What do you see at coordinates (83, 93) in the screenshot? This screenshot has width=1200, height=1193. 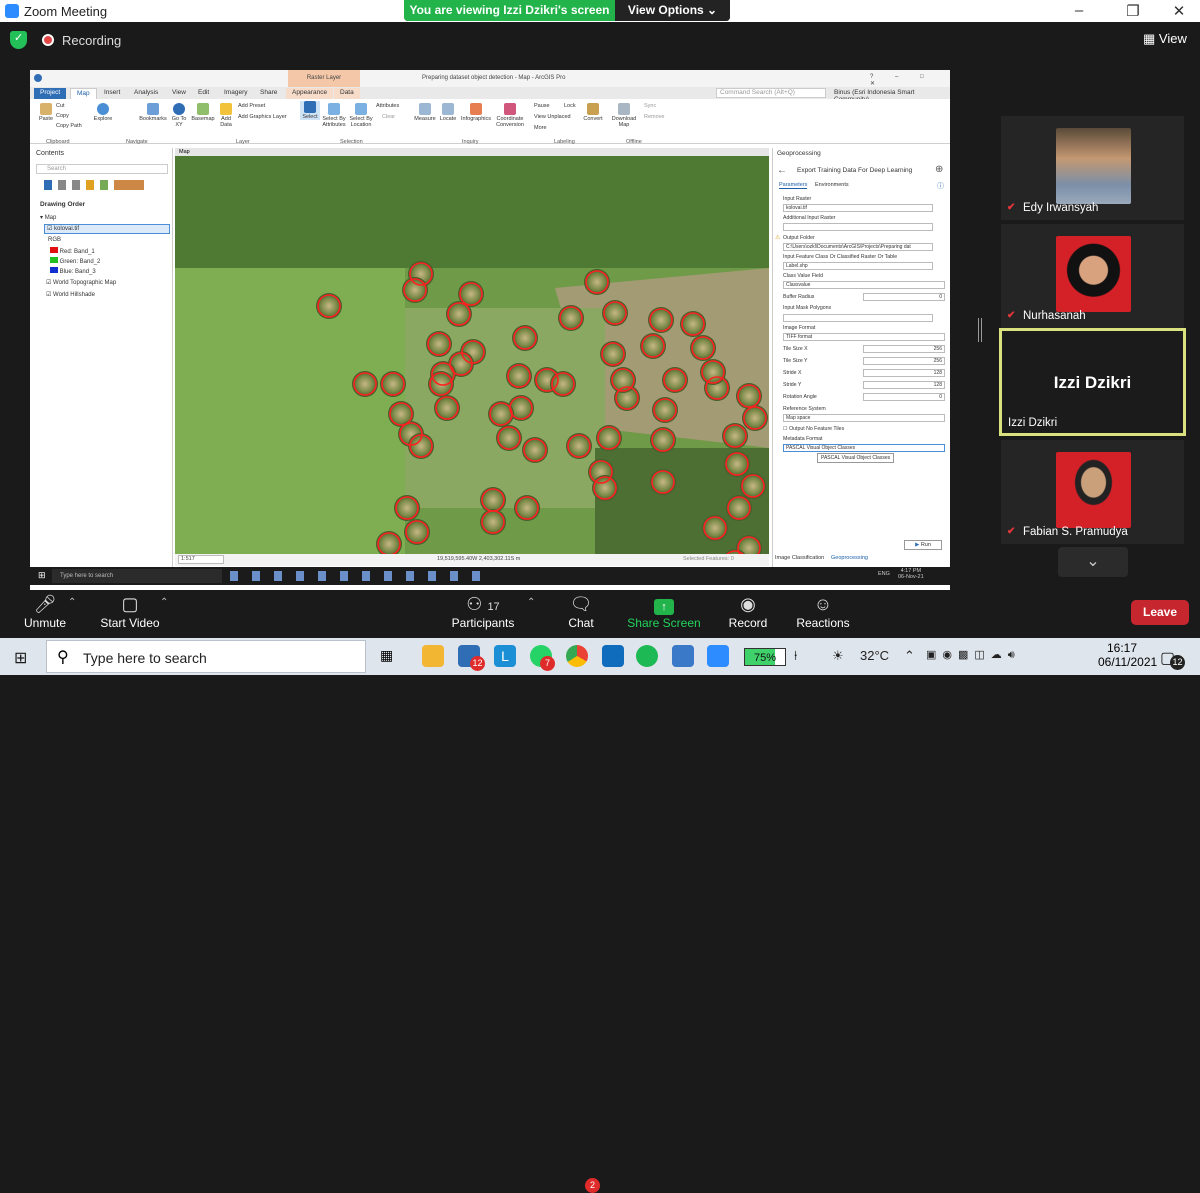 I see `tab-map: Map` at bounding box center [83, 93].